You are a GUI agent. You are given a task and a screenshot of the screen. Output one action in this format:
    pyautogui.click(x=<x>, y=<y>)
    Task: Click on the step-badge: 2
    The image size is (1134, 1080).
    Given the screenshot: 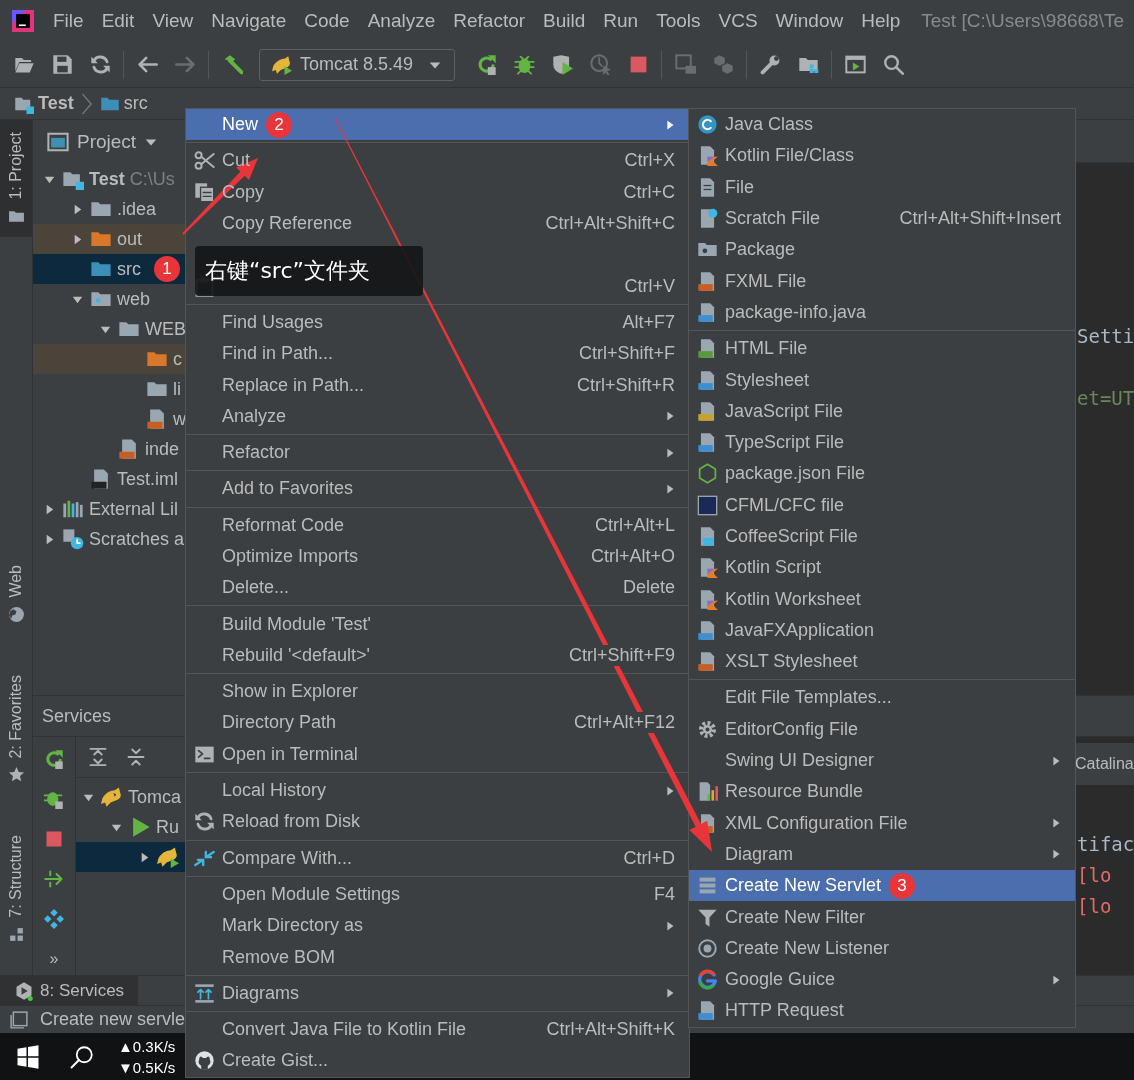 What is the action you would take?
    pyautogui.click(x=279, y=124)
    